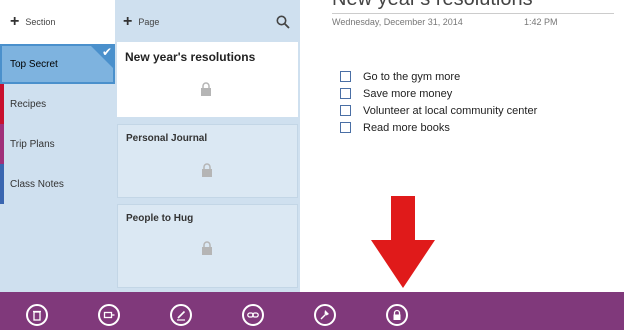  I want to click on lock-button, so click(397, 315).